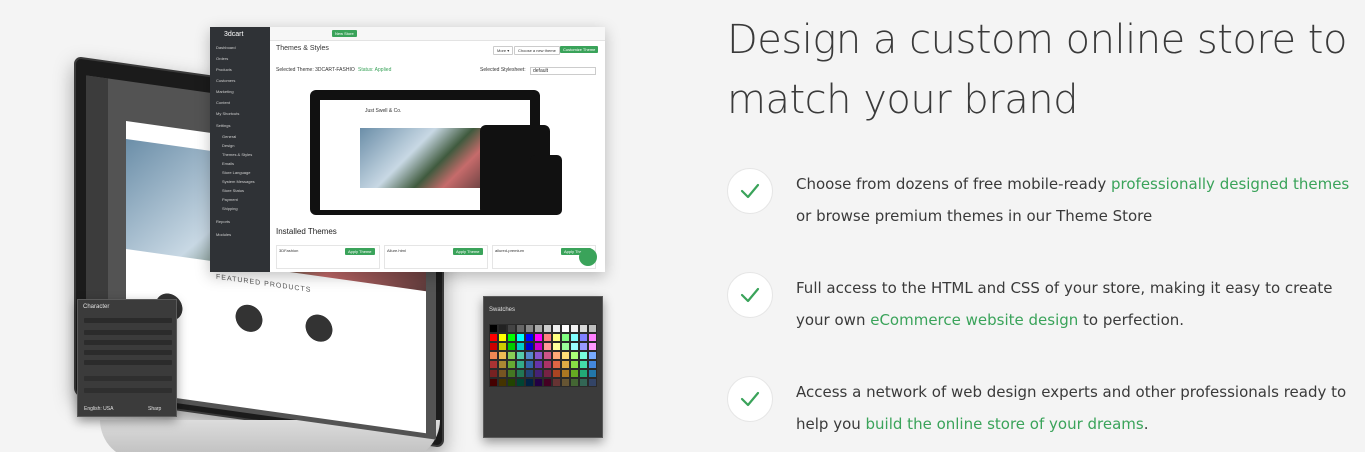 This screenshot has height=452, width=1365. What do you see at coordinates (588, 257) in the screenshot?
I see `chat-icon` at bounding box center [588, 257].